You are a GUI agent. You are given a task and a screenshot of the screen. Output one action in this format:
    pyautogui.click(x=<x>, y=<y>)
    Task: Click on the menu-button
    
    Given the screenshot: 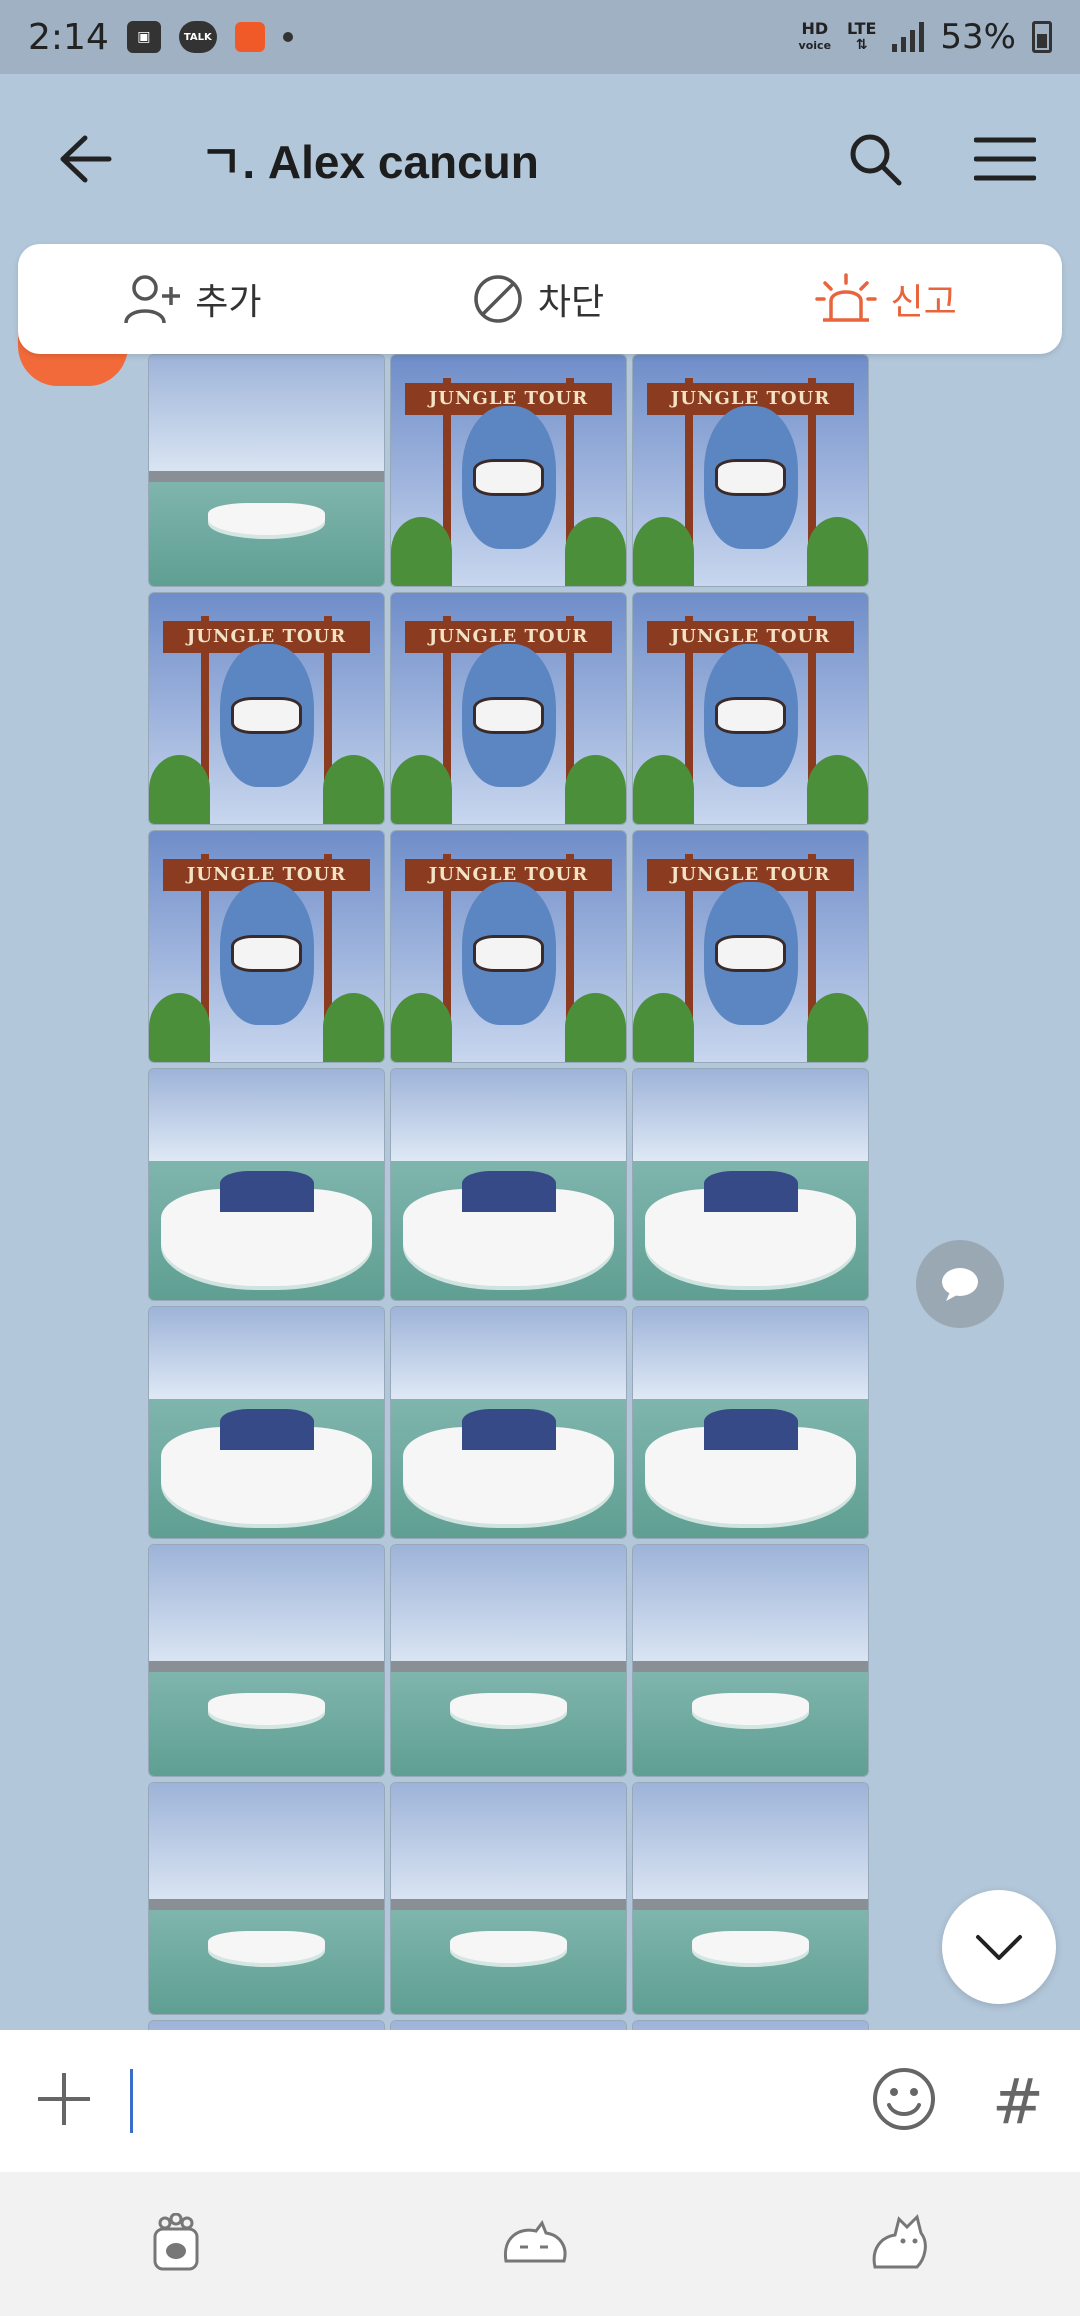 What is the action you would take?
    pyautogui.click(x=1005, y=159)
    